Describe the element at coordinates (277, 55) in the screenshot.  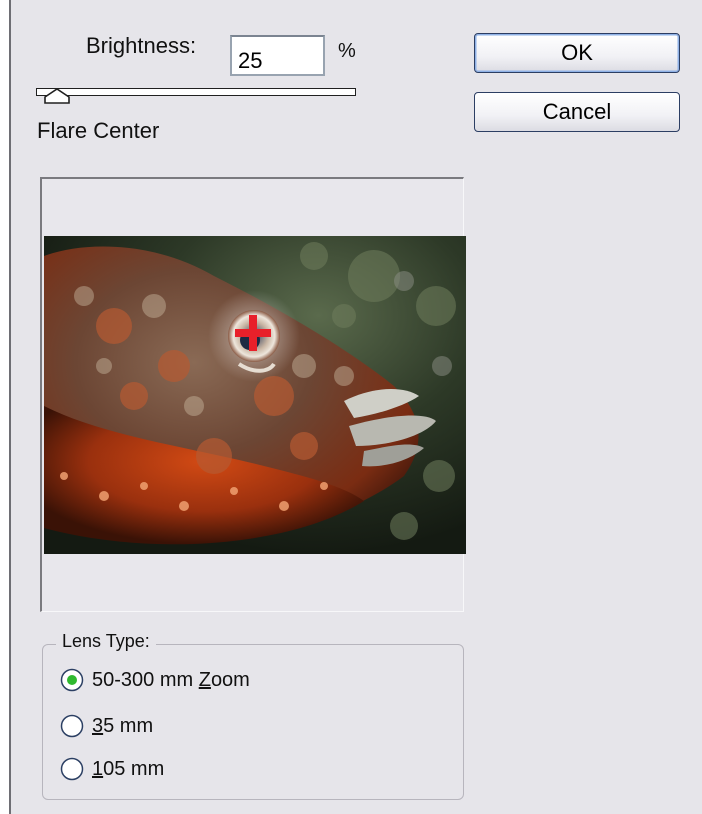
I see `brightness-input` at that location.